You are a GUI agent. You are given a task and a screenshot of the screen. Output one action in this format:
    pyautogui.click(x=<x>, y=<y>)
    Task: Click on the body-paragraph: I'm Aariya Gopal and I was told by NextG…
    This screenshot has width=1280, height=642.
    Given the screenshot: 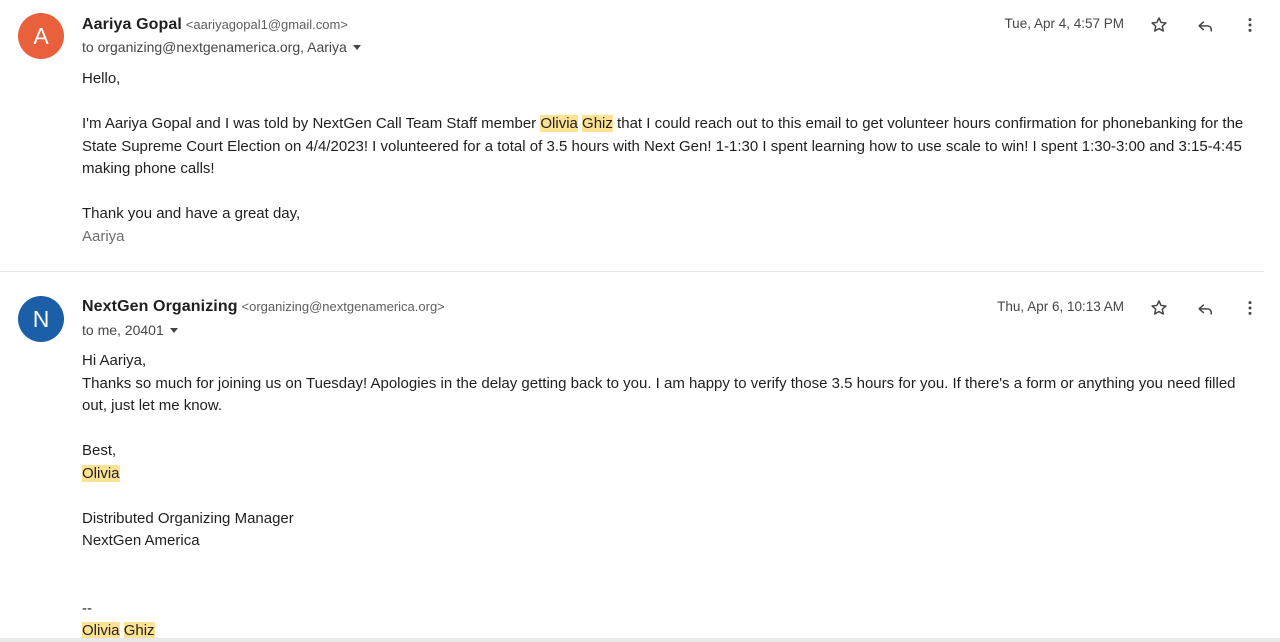 What is the action you would take?
    pyautogui.click(x=668, y=147)
    